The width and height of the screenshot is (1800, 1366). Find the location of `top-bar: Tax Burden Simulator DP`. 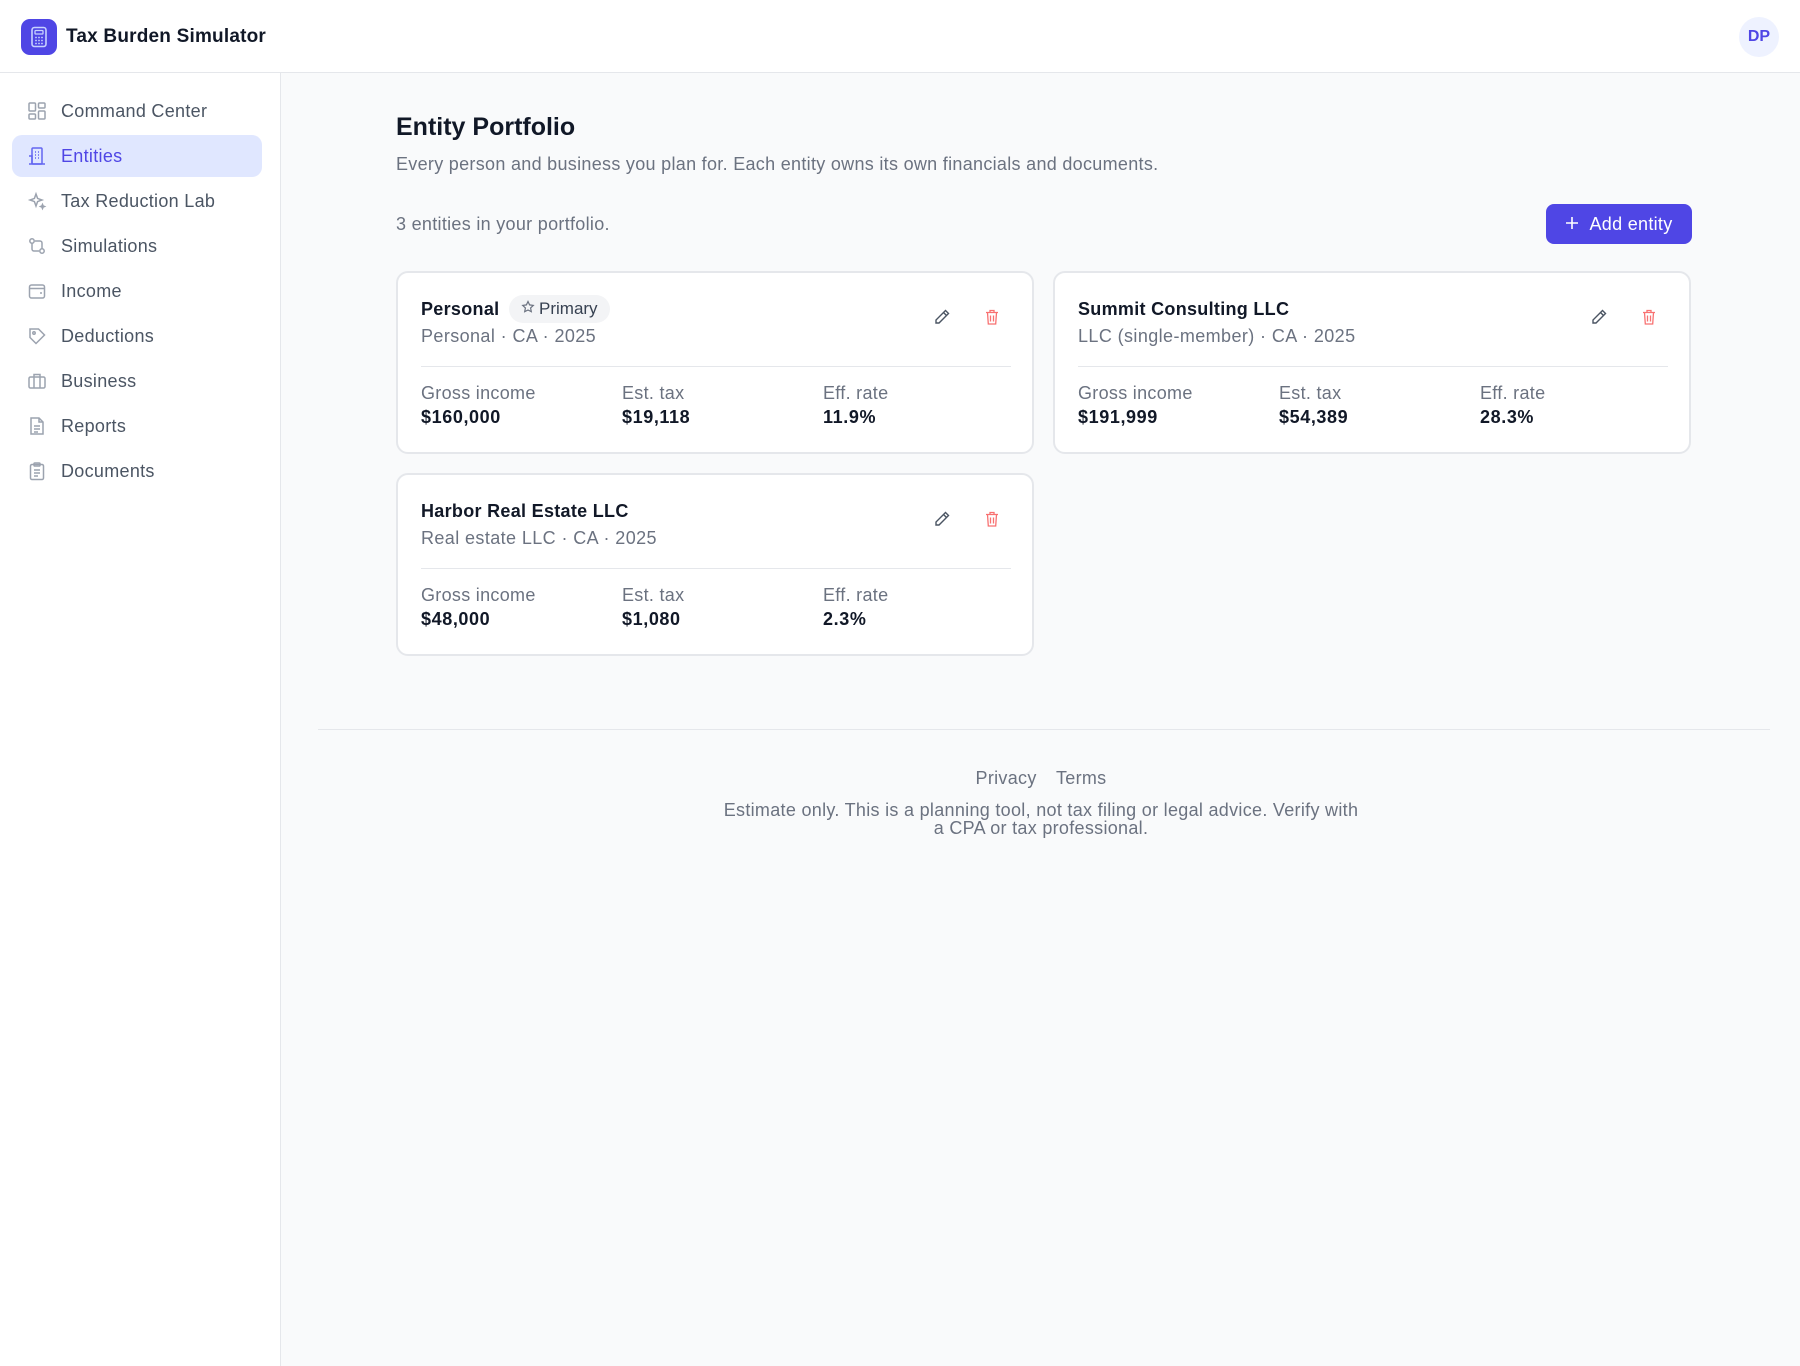

top-bar: Tax Burden Simulator DP is located at coordinates (900, 36).